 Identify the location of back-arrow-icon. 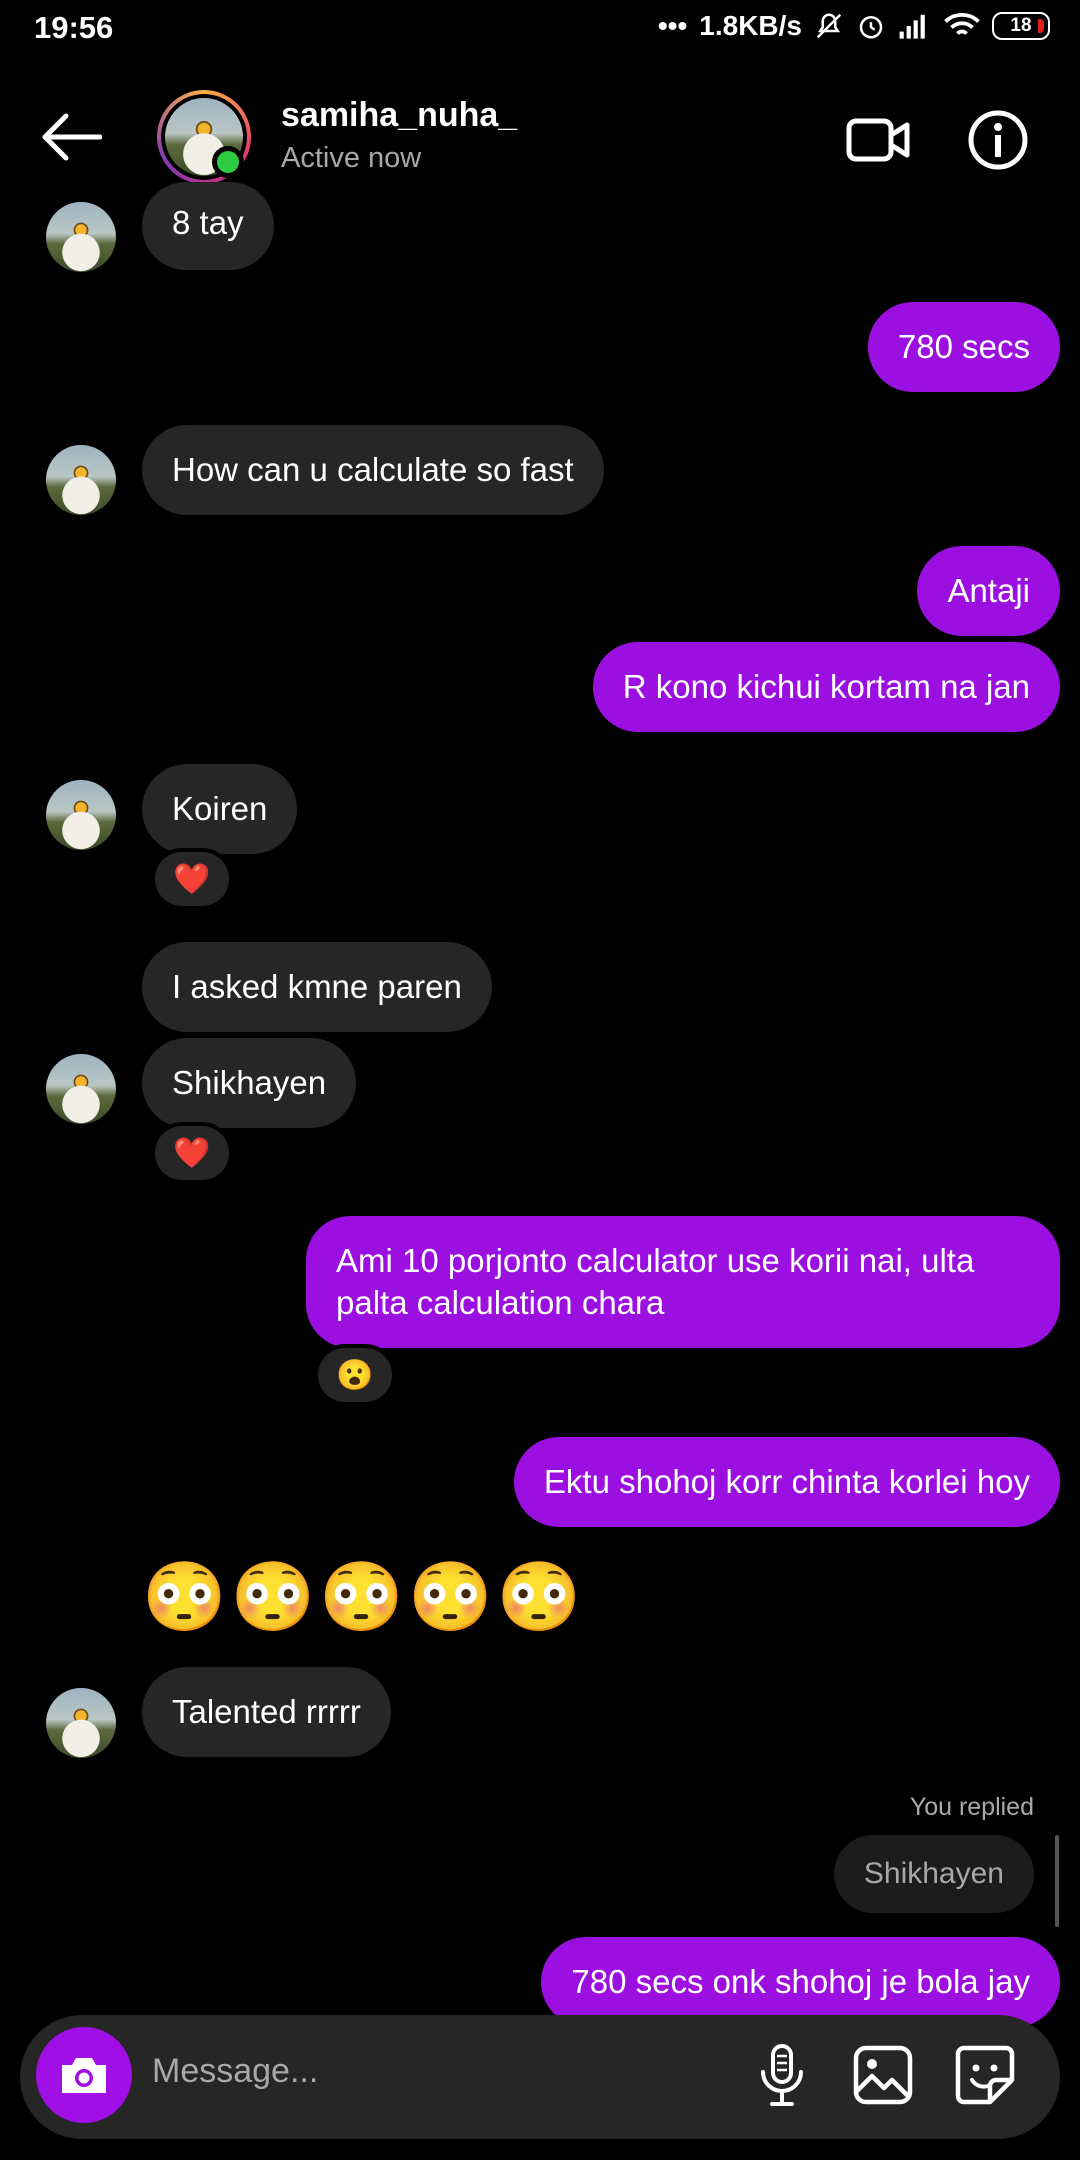
(71, 137).